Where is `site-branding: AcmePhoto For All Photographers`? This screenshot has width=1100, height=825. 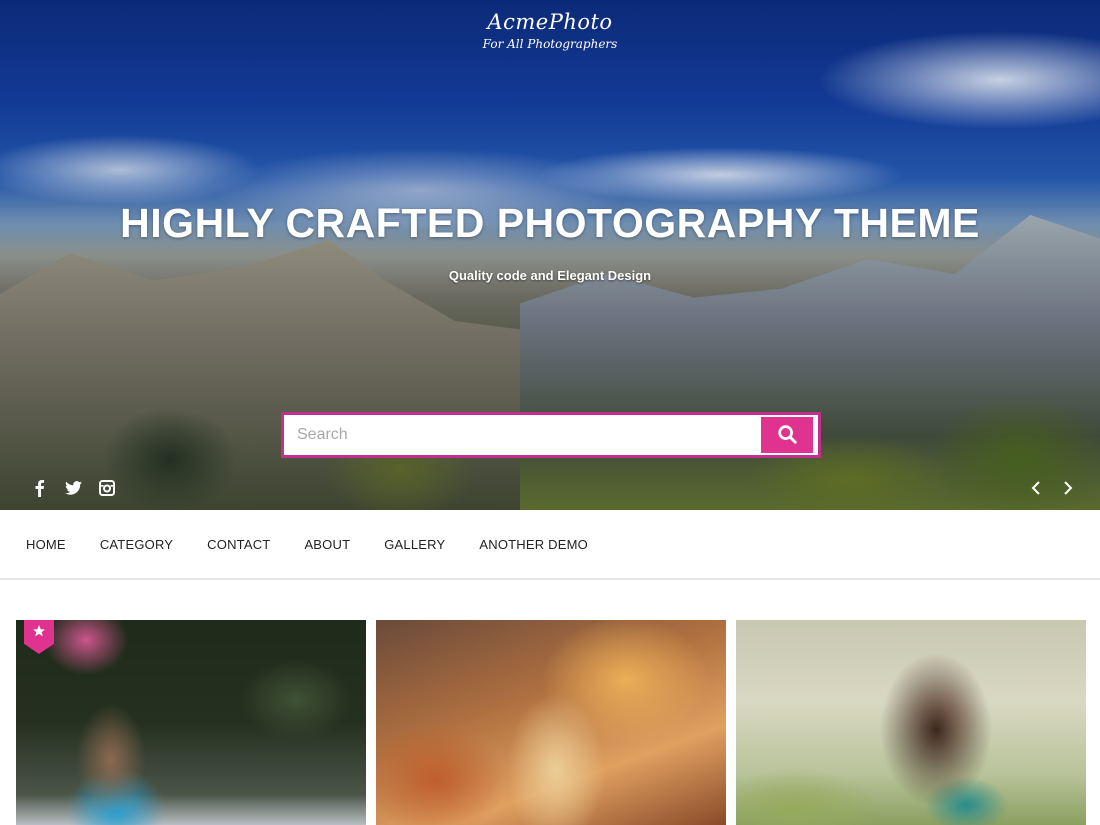
site-branding: AcmePhoto For All Photographers is located at coordinates (550, 30).